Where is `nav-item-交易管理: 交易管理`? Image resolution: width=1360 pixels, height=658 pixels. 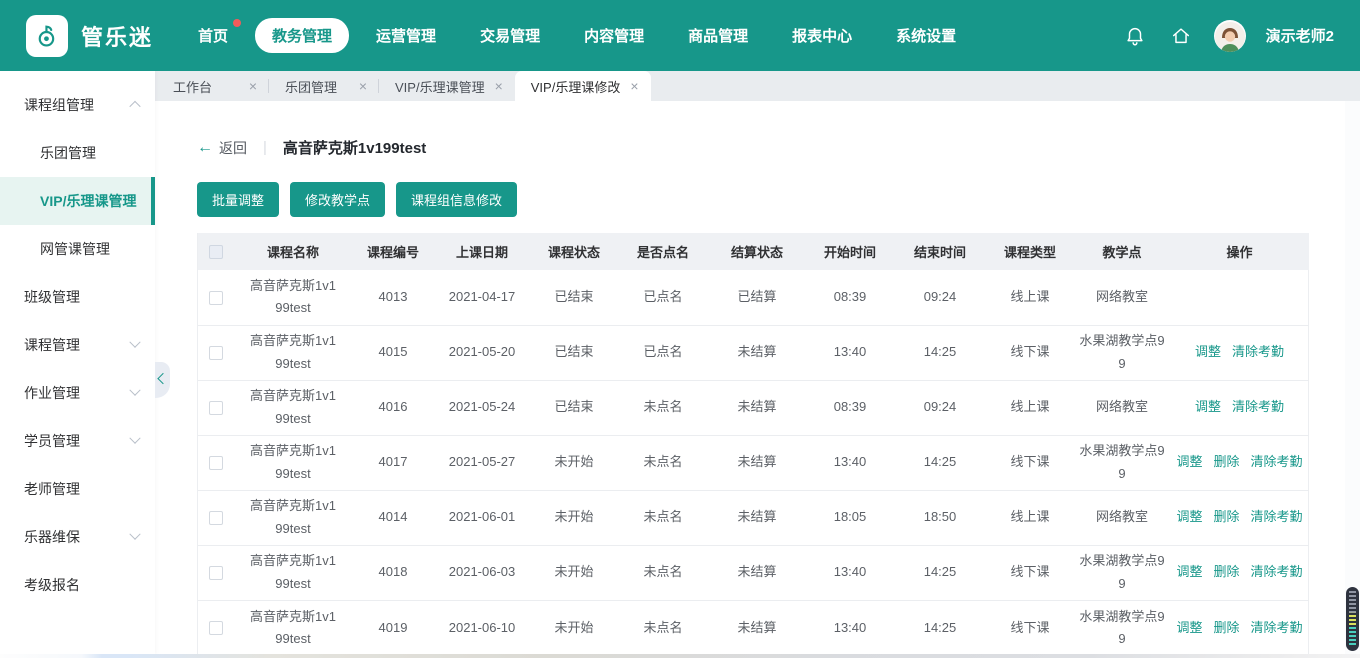
nav-item-交易管理: 交易管理 is located at coordinates (510, 35).